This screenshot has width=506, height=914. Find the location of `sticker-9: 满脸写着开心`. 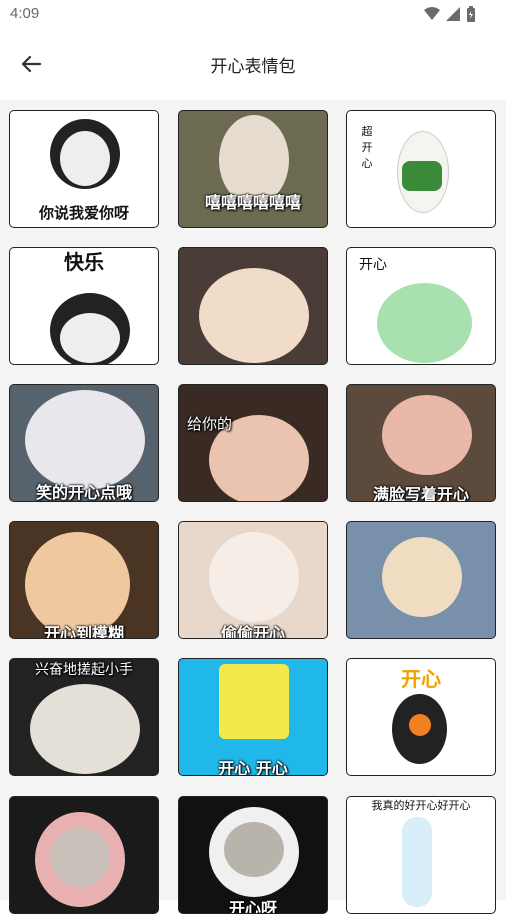

sticker-9: 满脸写着开心 is located at coordinates (421, 443).